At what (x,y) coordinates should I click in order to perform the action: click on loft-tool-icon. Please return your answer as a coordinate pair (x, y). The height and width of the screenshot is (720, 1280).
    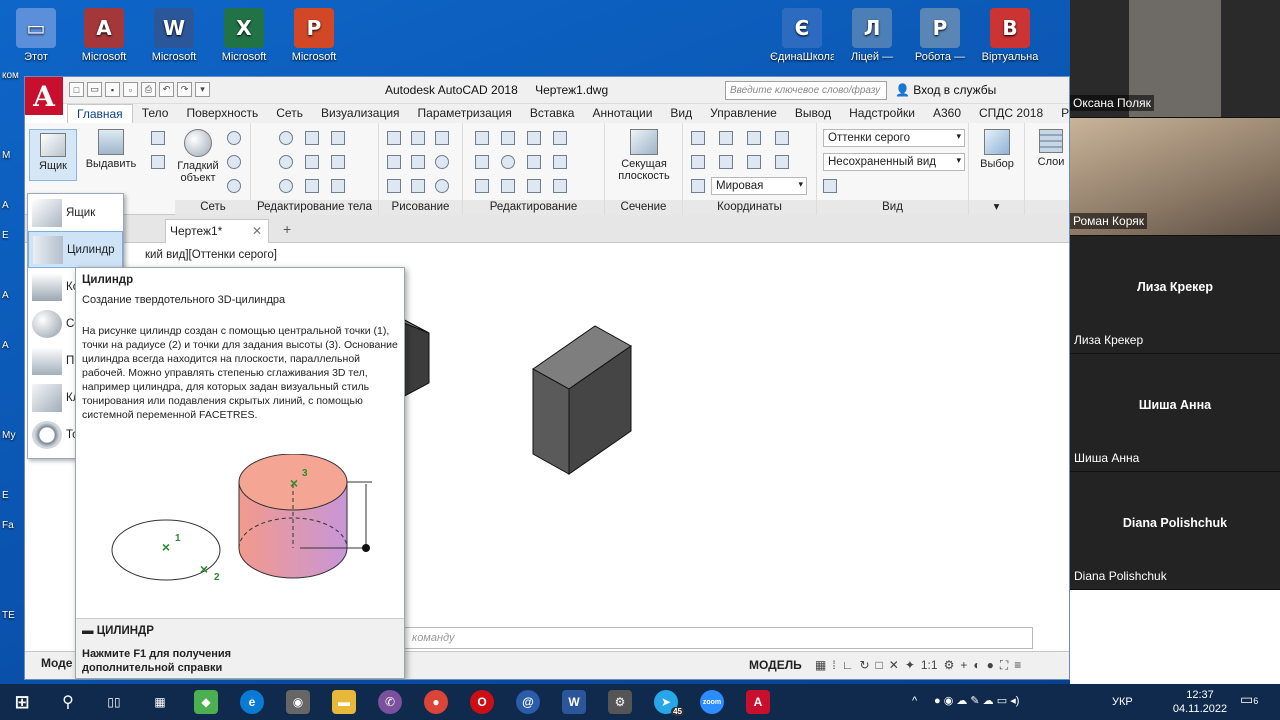
    Looking at the image, I should click on (158, 162).